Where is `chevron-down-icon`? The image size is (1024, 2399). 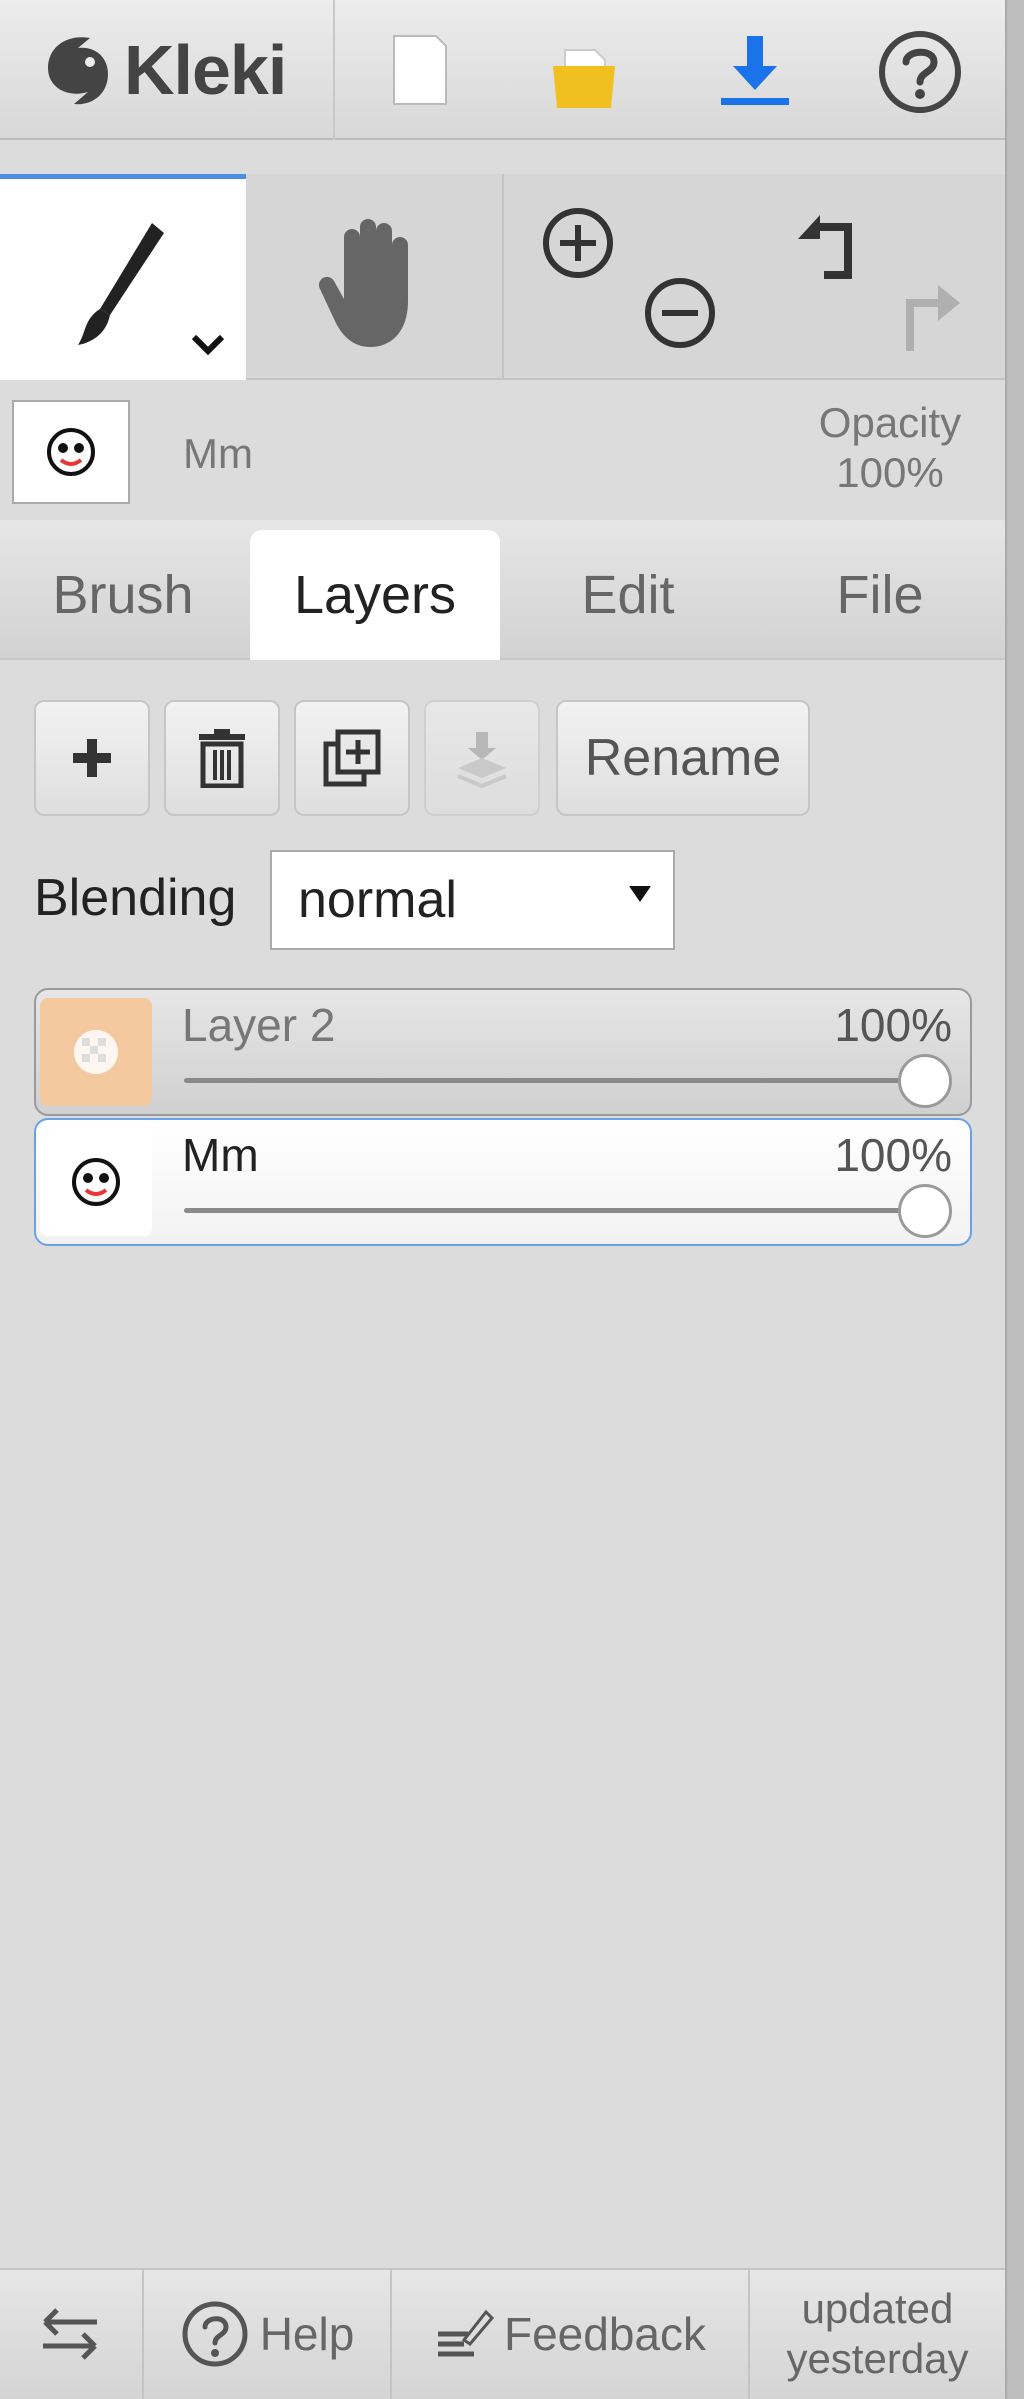
chevron-down-icon is located at coordinates (208, 344).